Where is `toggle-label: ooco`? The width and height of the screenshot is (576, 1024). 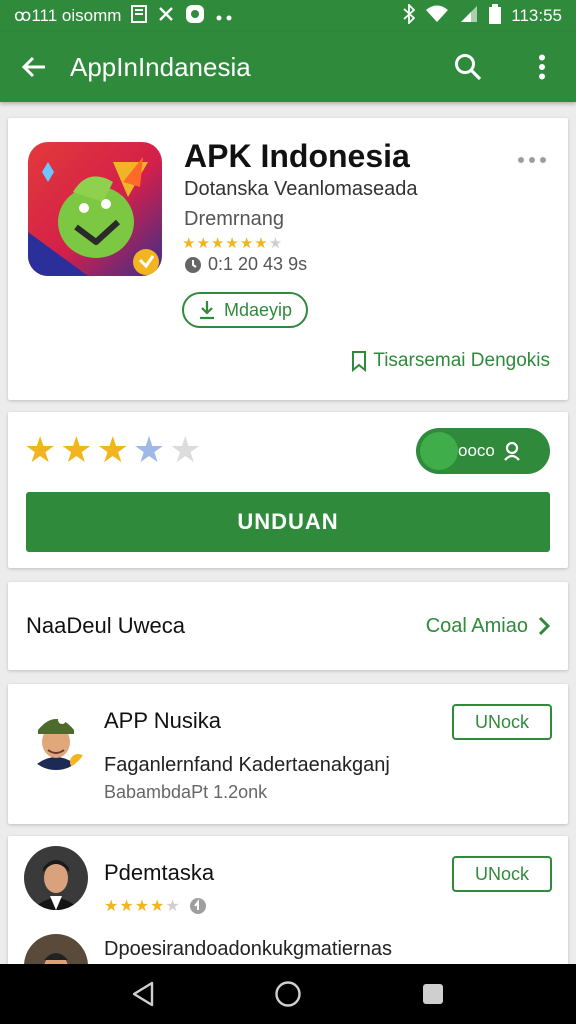 toggle-label: ooco is located at coordinates (476, 450).